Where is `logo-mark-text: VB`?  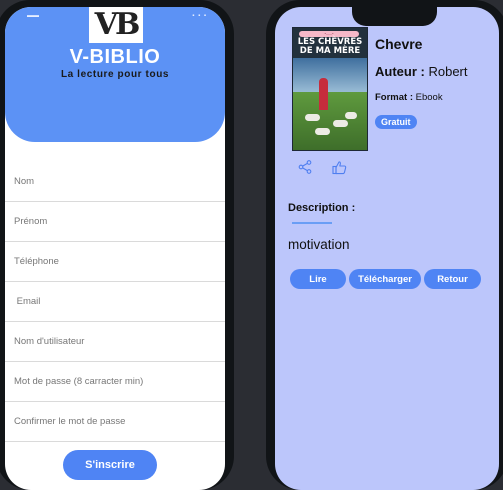
logo-mark-text: VB is located at coordinates (117, 24).